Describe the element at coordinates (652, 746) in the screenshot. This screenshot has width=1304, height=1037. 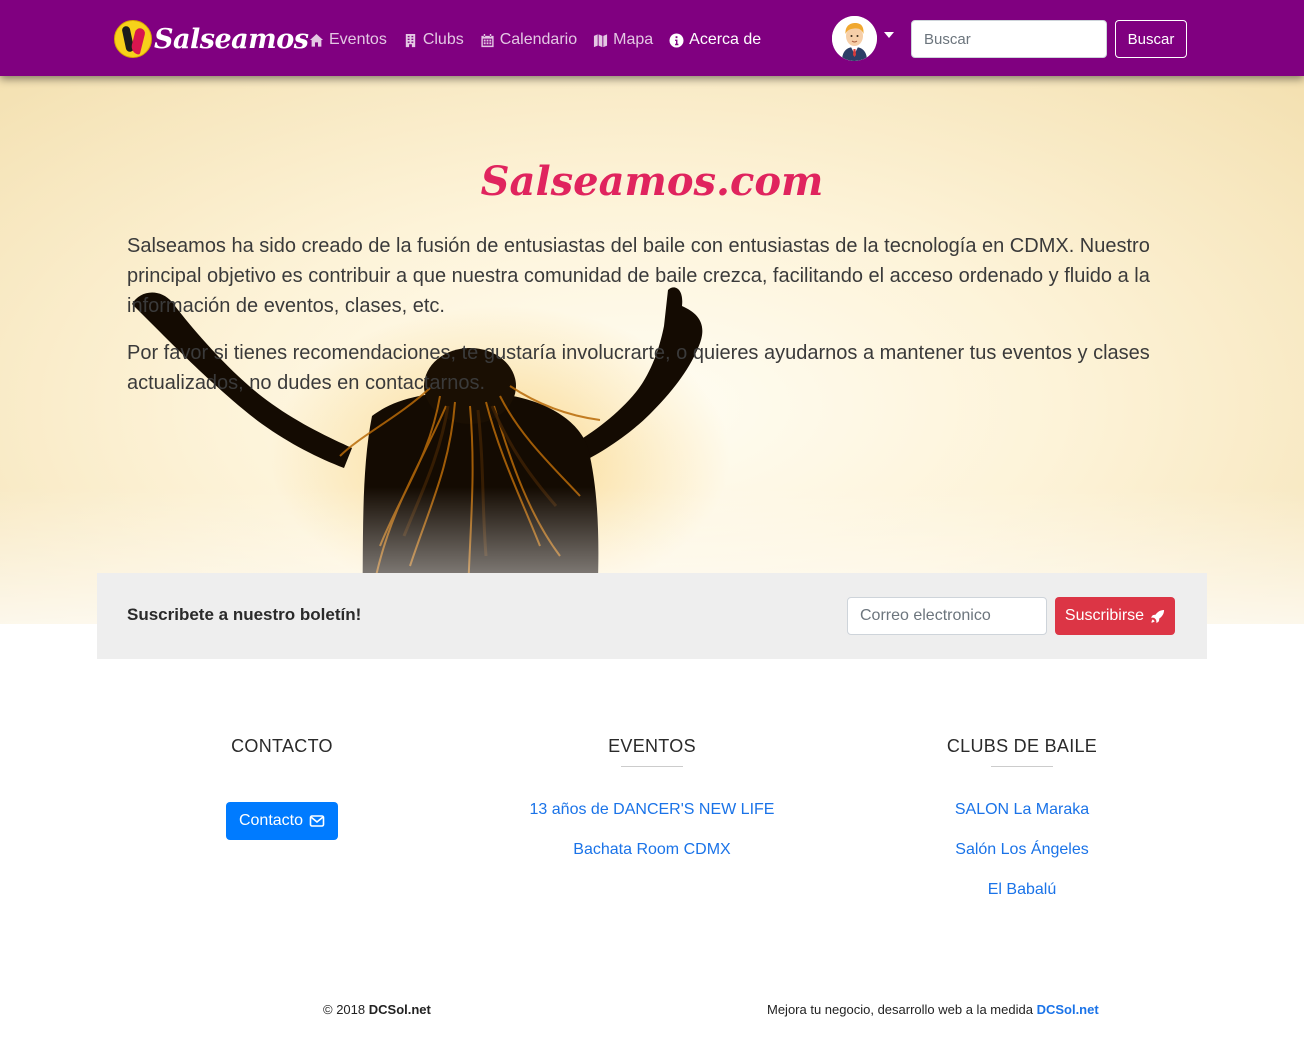
I see `events-heading: EVENTOS` at that location.